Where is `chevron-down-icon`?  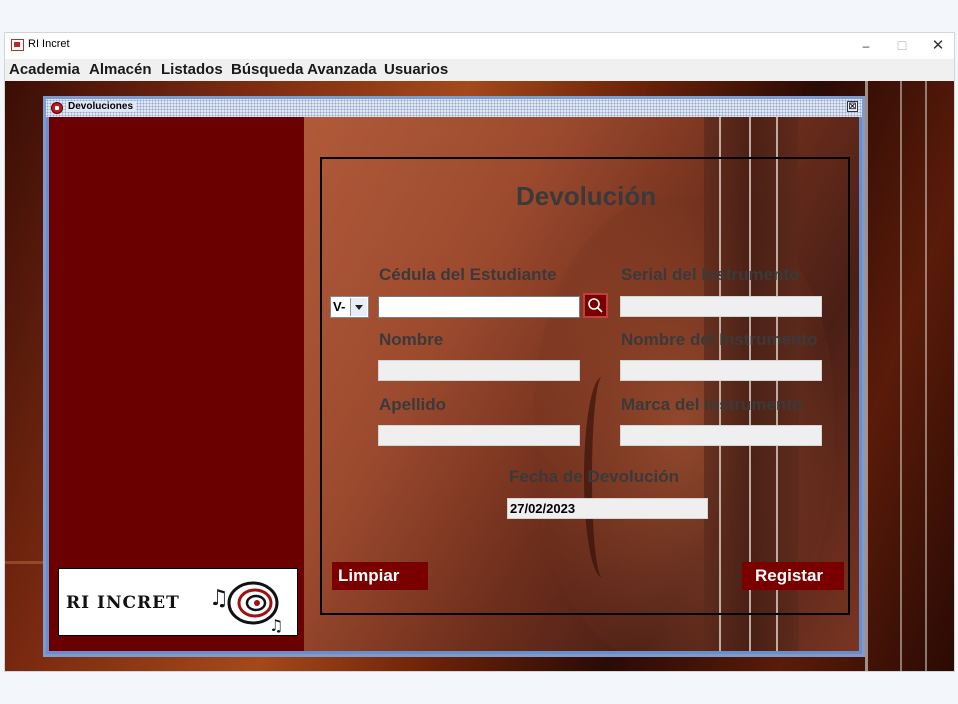
chevron-down-icon is located at coordinates (358, 307).